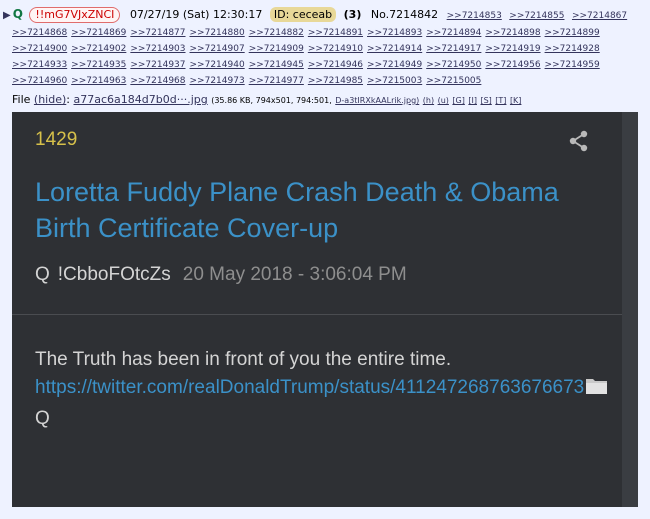 The image size is (650, 519). Describe the element at coordinates (157, 65) in the screenshot. I see `reply-link: >>7214937` at that location.